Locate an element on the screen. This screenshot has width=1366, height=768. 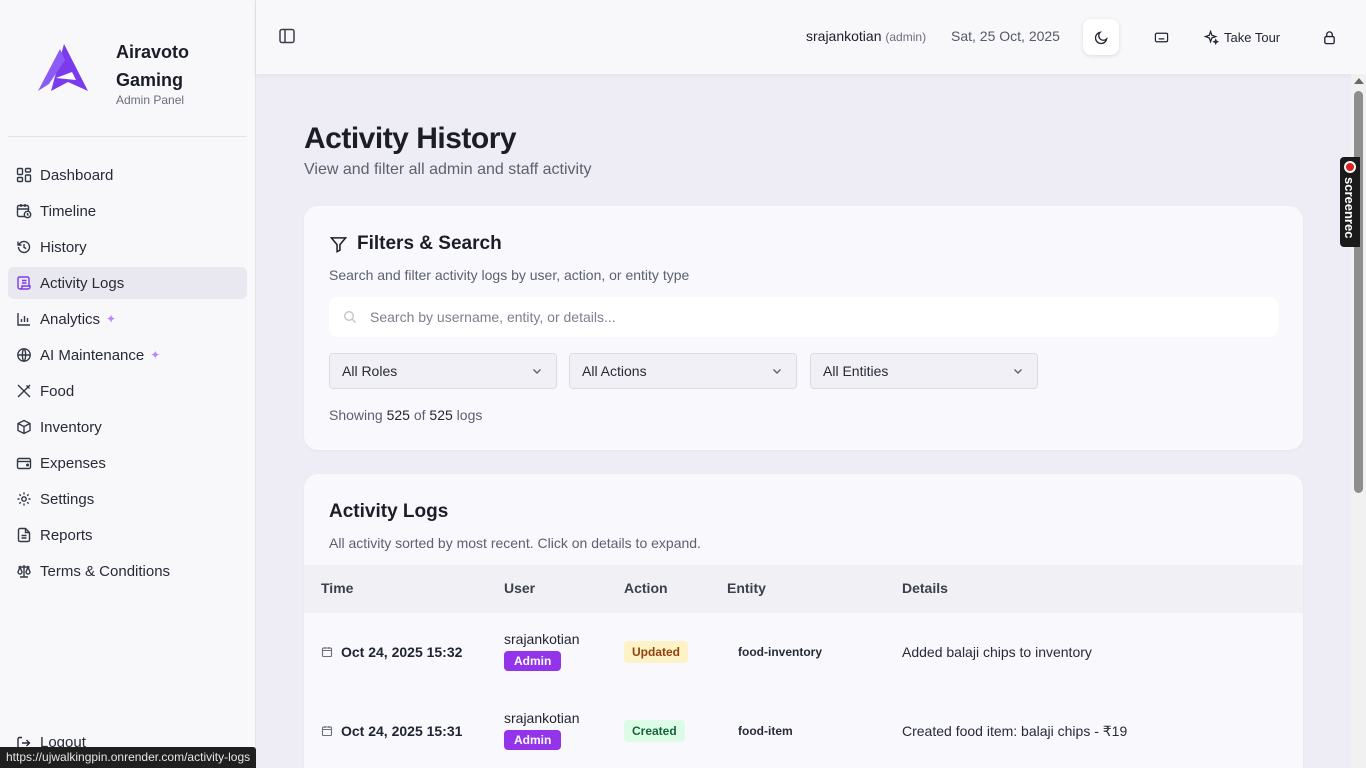
filters-title: Filters & Search is located at coordinates (415, 244).